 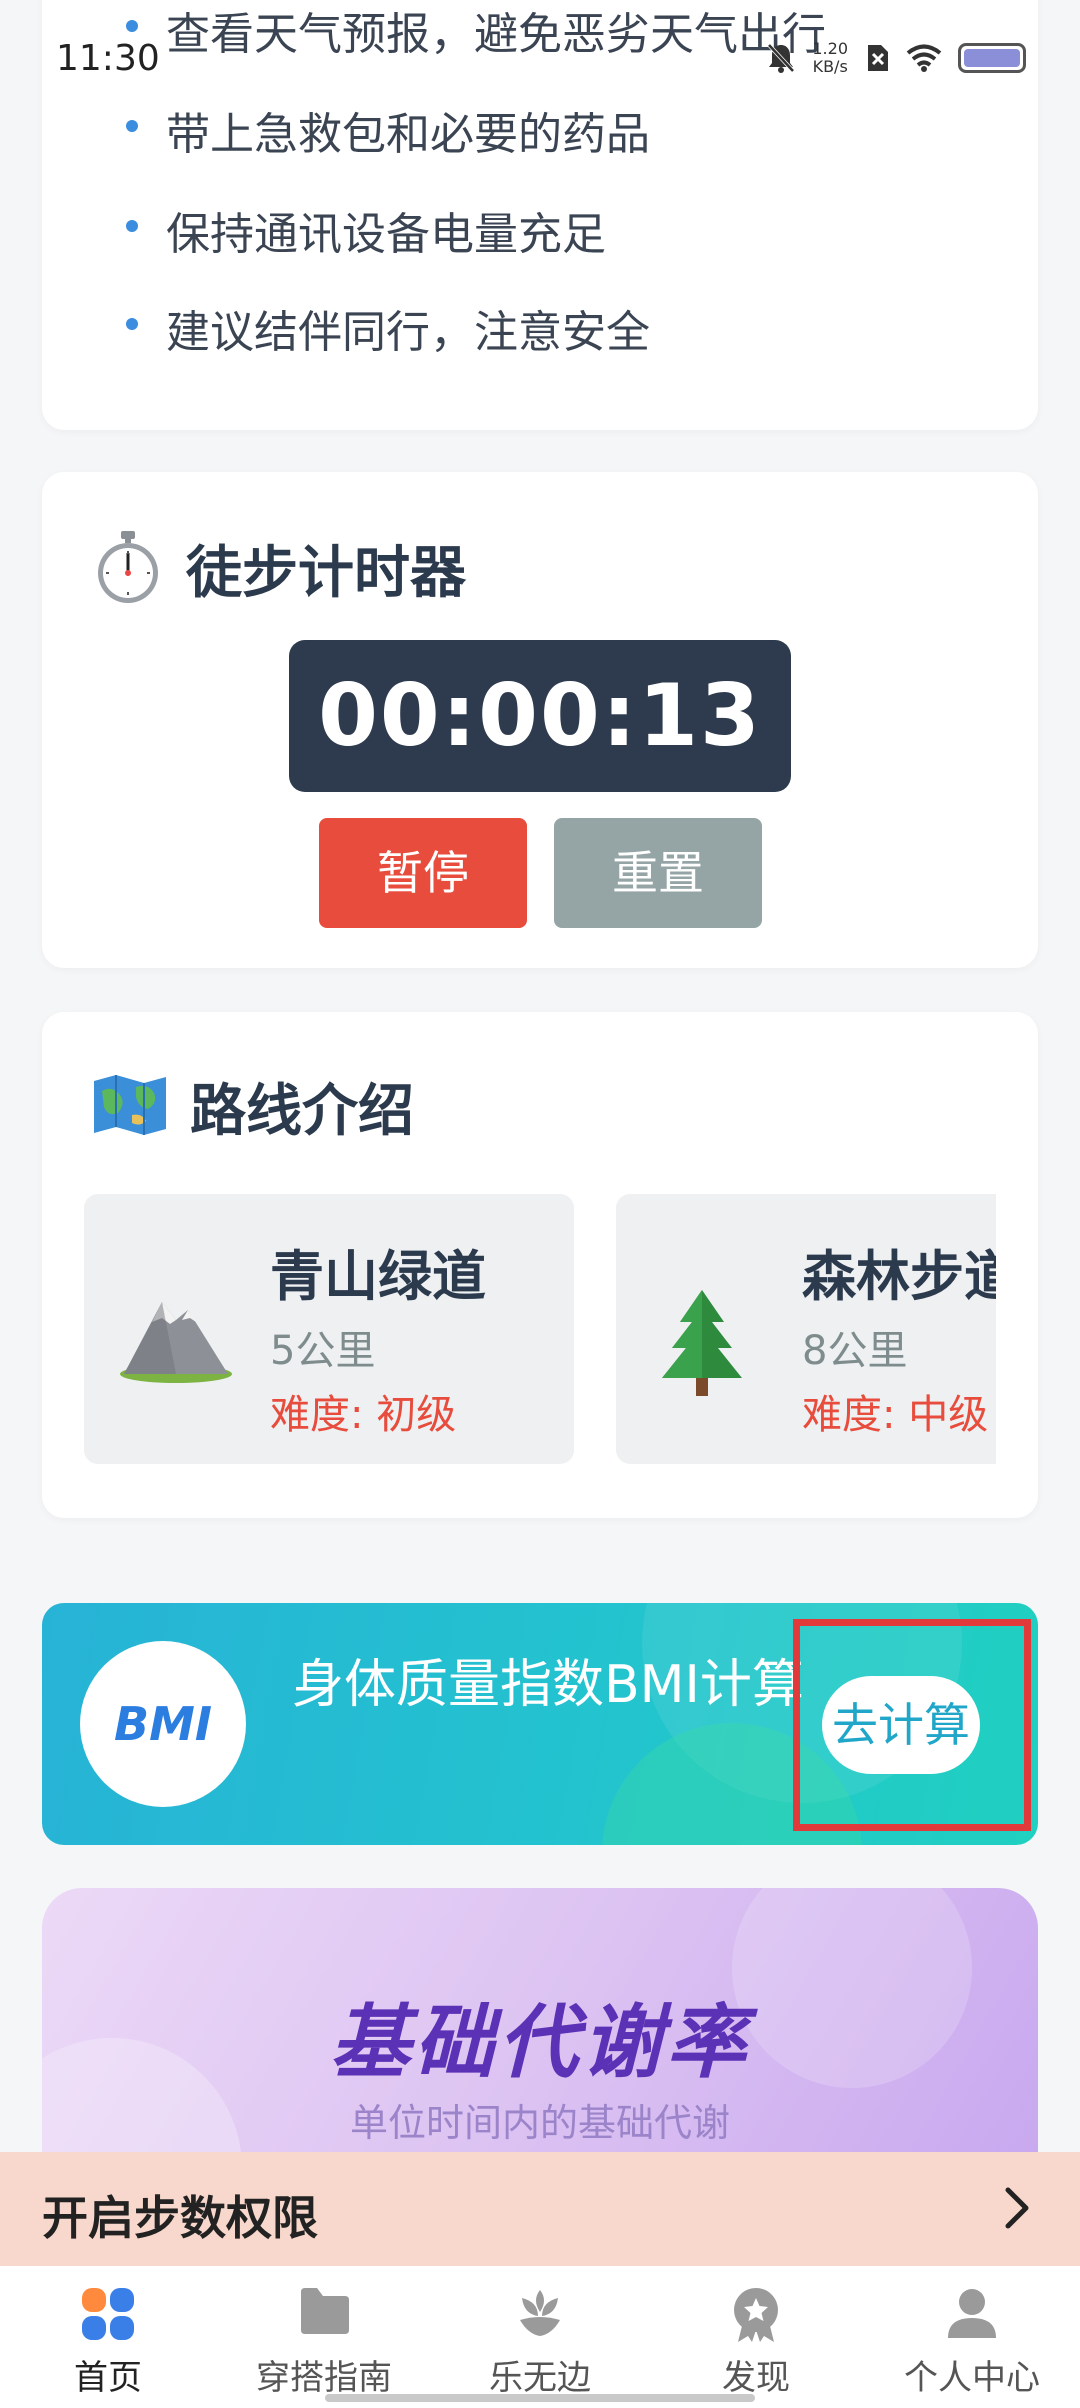 I want to click on route-title: 路线介绍, so click(x=253, y=1106).